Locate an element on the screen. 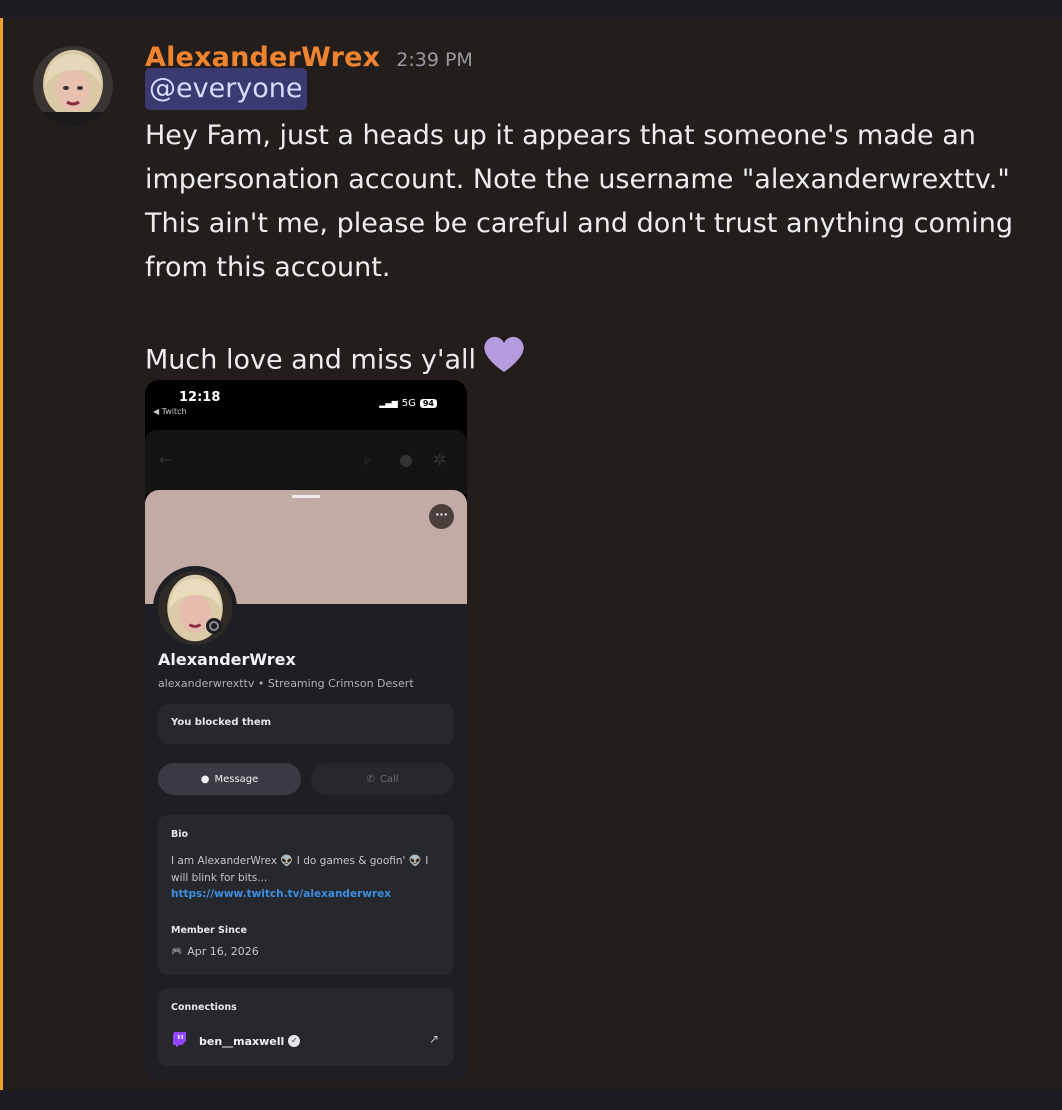  more-options-button: ··· is located at coordinates (441, 516).